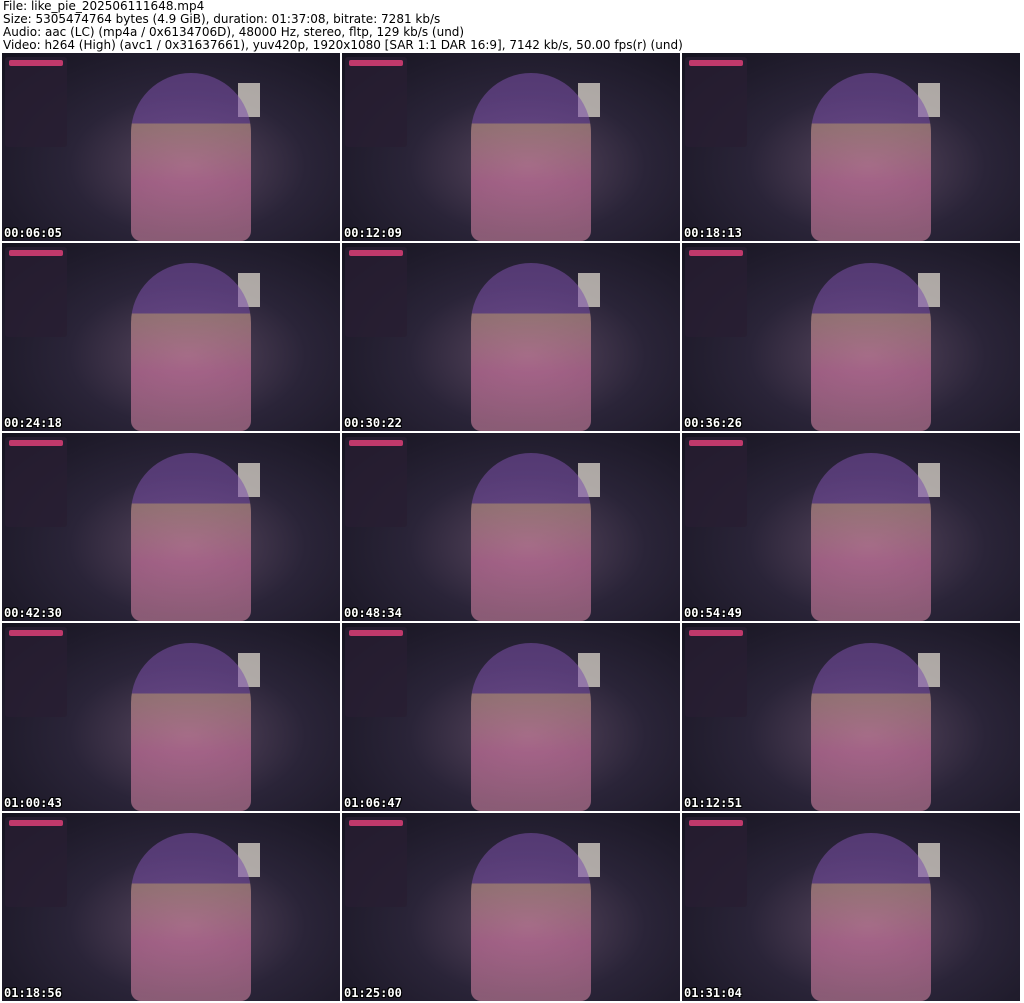 The width and height of the screenshot is (1024, 1003). I want to click on thumbnail-timestamp: 01:00:43, so click(33, 803).